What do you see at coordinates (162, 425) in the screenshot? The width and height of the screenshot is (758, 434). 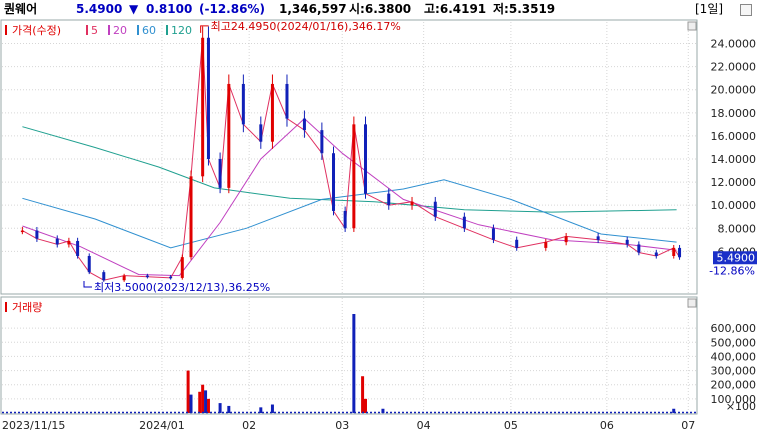 I see `x-axis-label: 2024/01` at bounding box center [162, 425].